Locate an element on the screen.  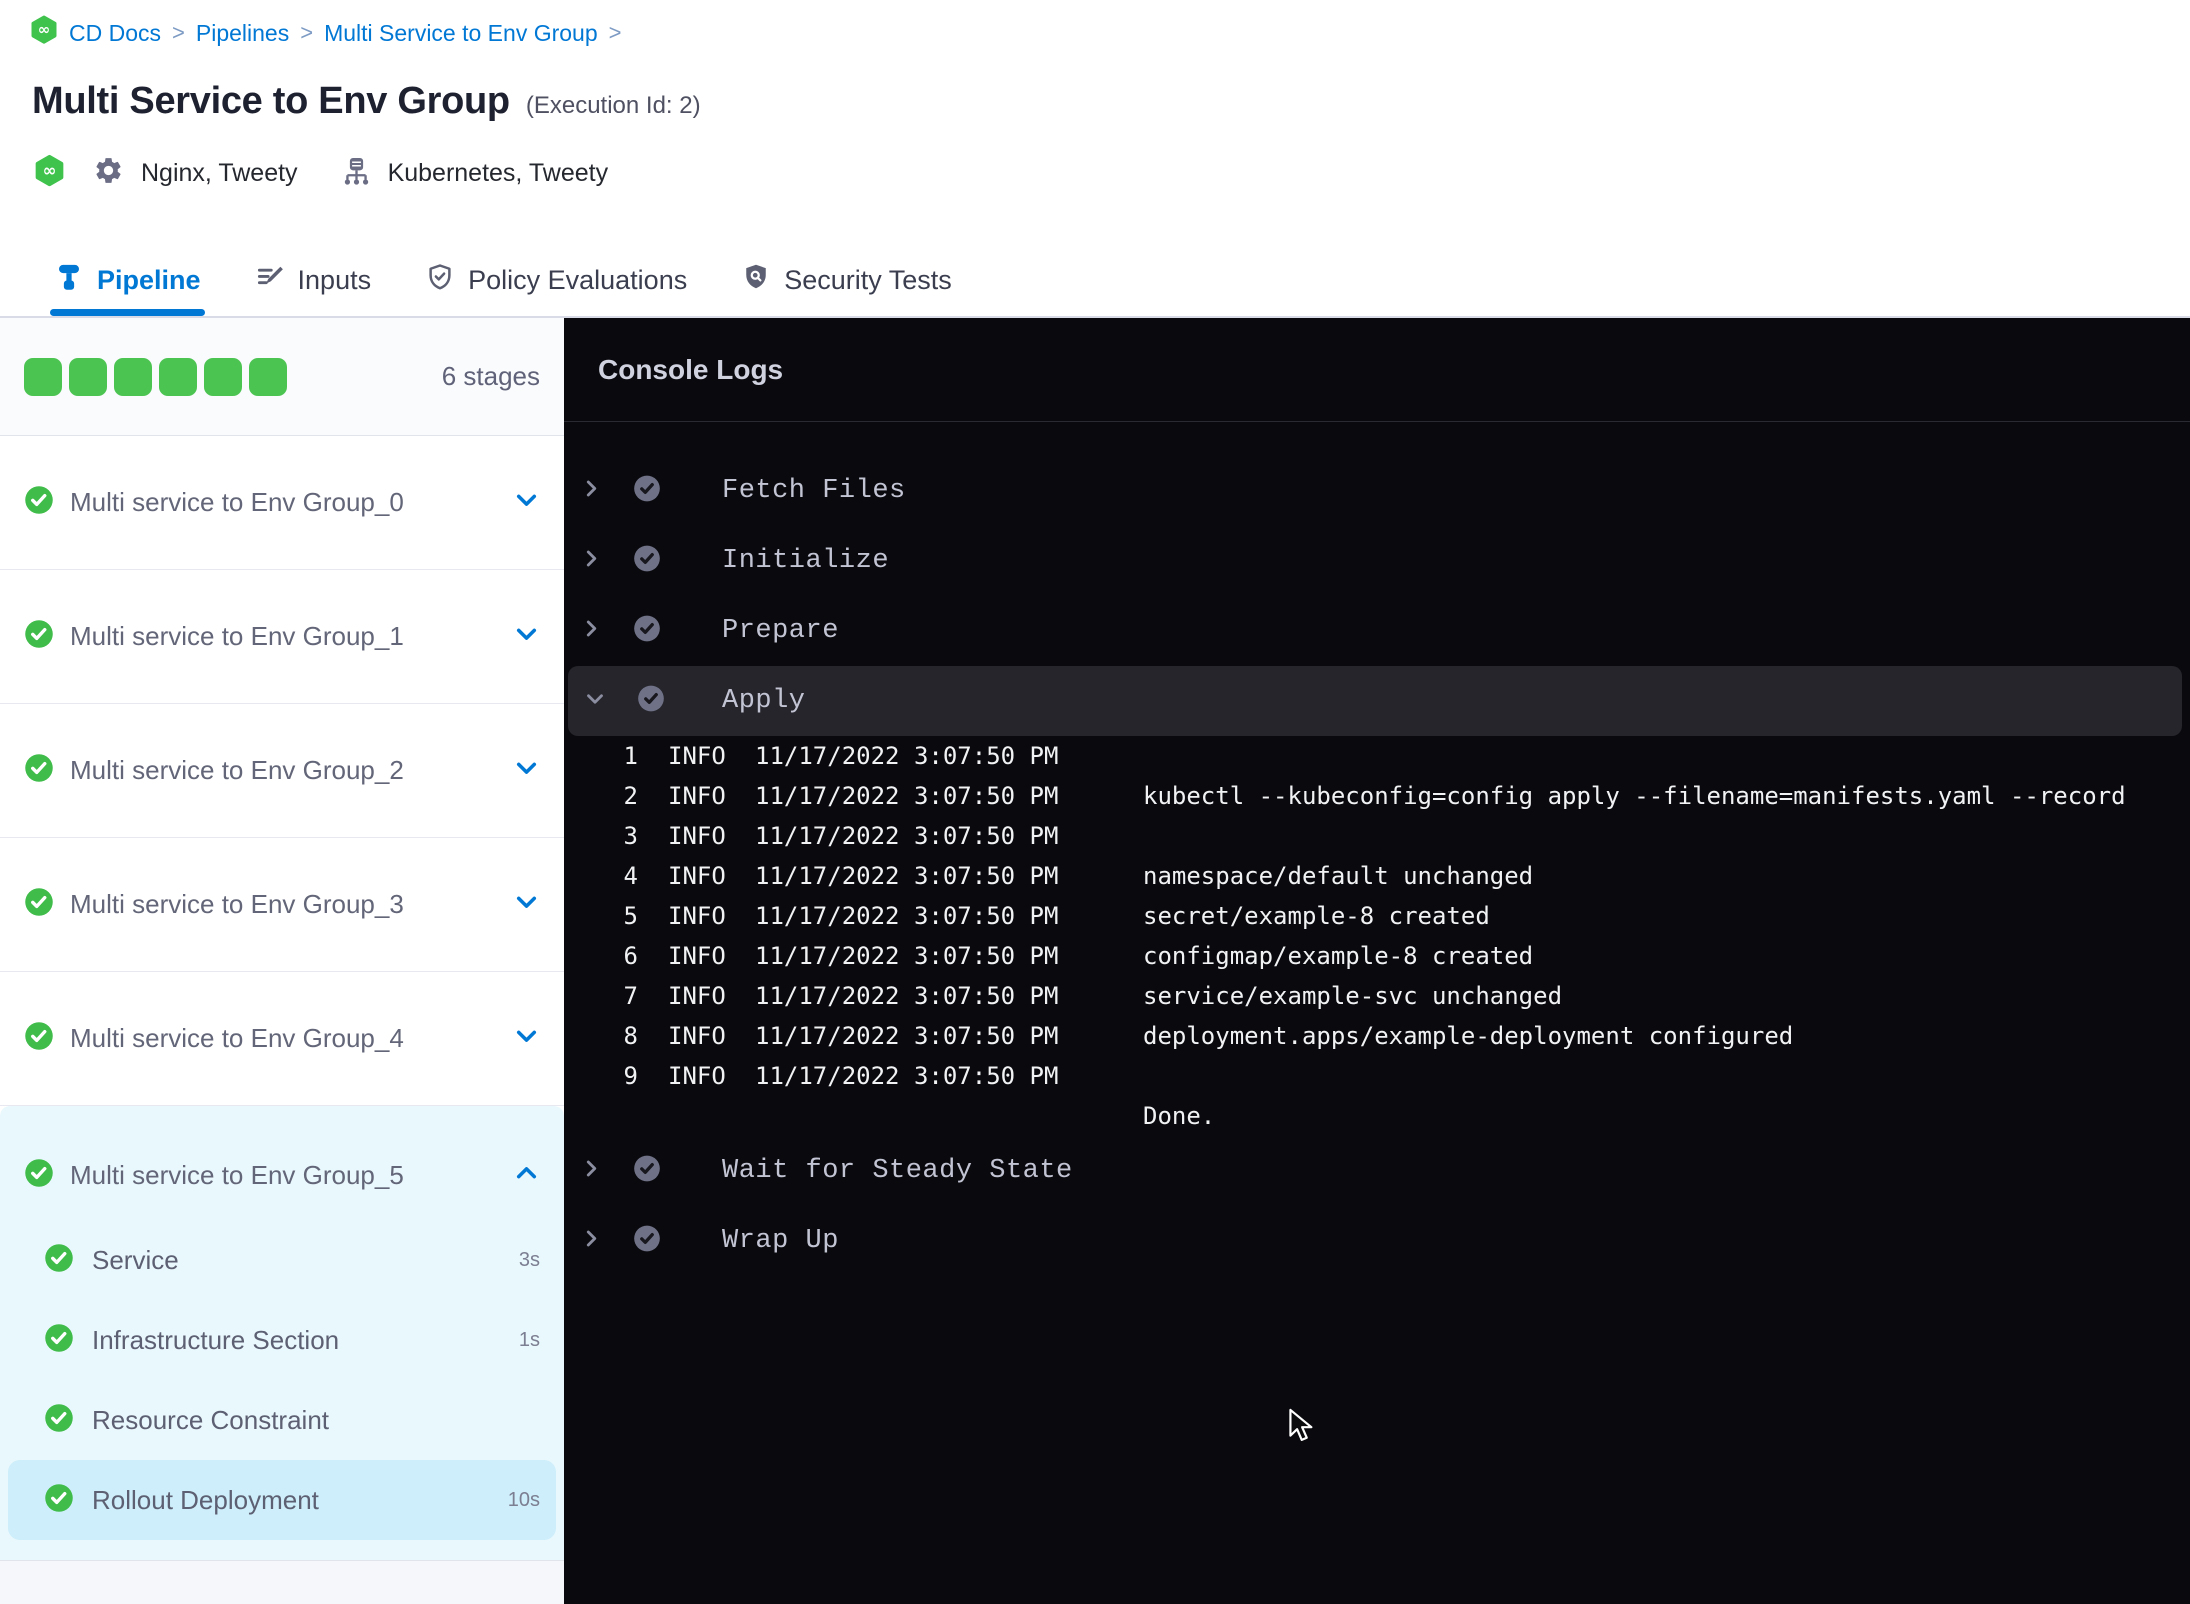
console-step-label: Prepare is located at coordinates (780, 631).